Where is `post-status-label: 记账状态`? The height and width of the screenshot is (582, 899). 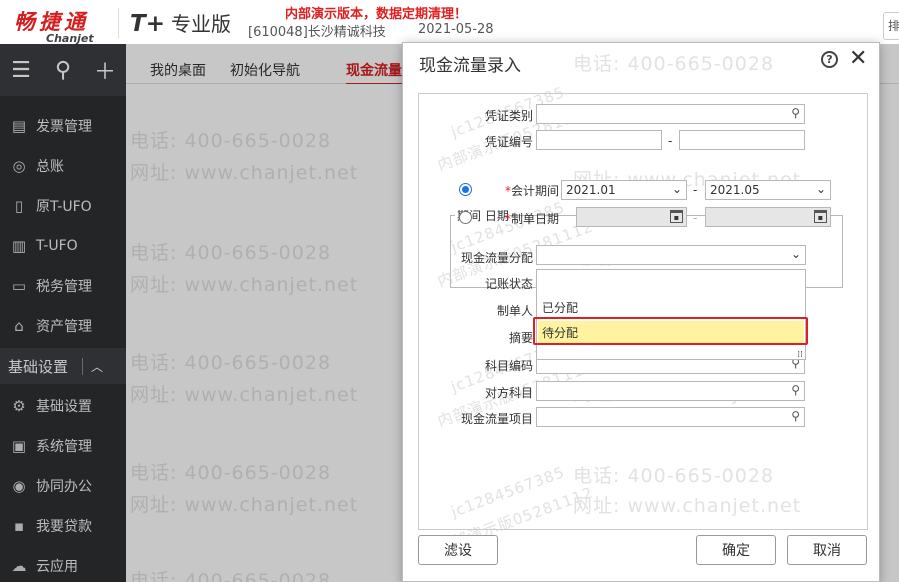 post-status-label: 记账状态 is located at coordinates (508, 284).